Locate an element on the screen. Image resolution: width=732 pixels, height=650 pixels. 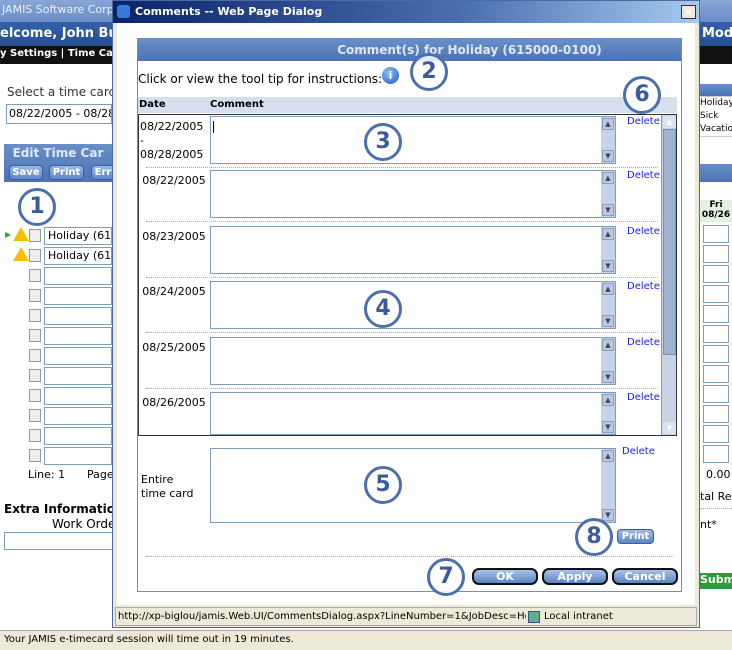
nav-links: y Settings | Time Card is located at coordinates (62, 53).